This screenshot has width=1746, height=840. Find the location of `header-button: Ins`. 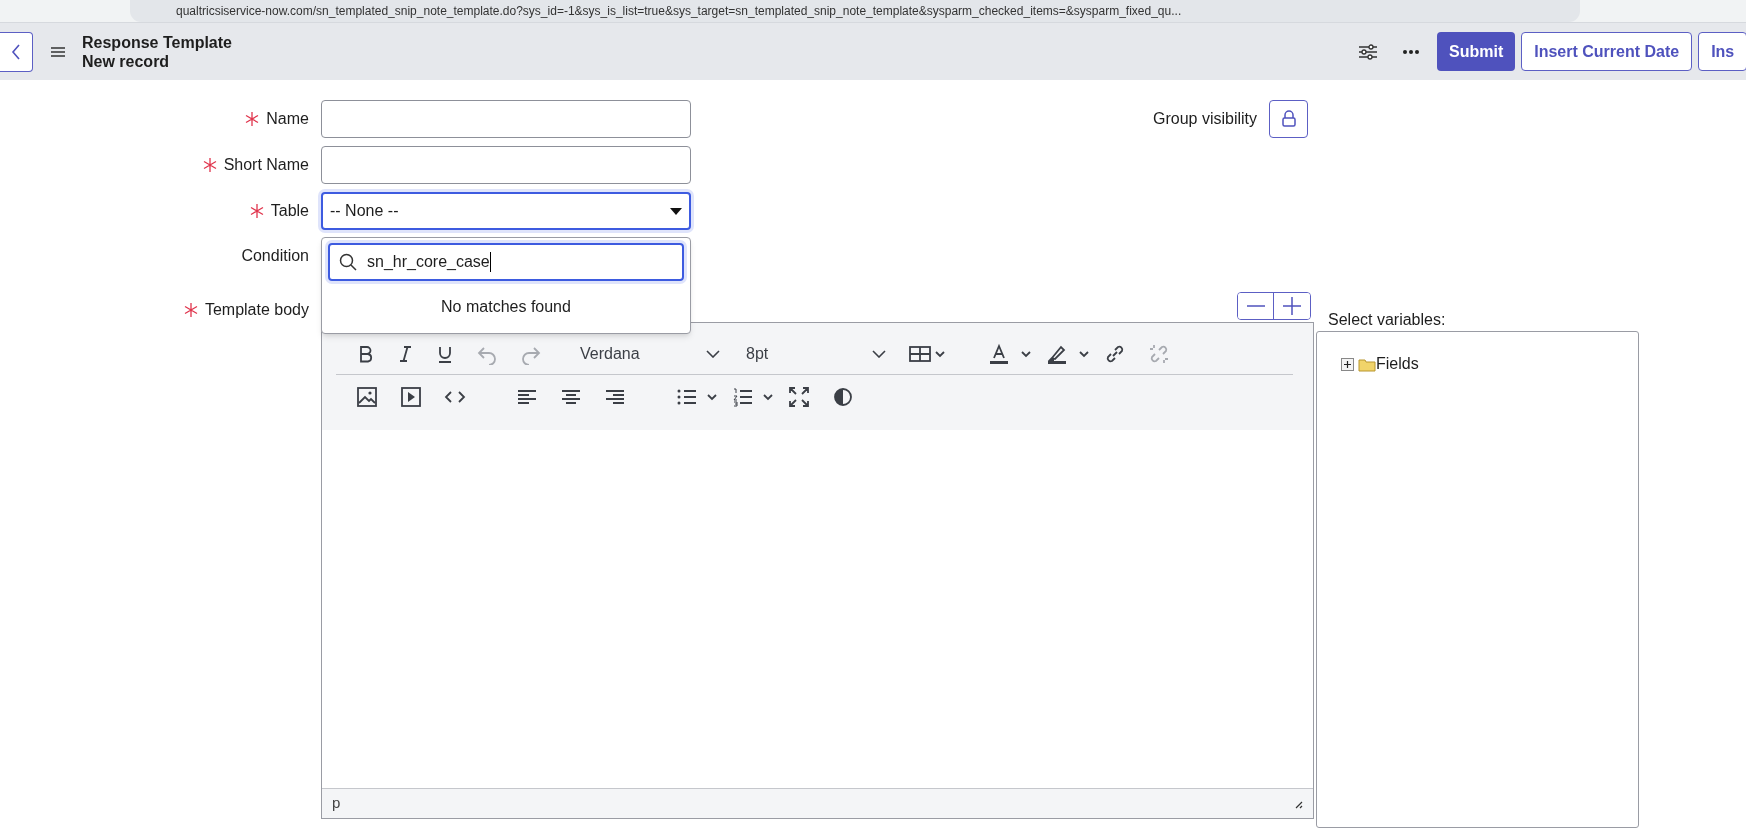

header-button: Ins is located at coordinates (1722, 51).